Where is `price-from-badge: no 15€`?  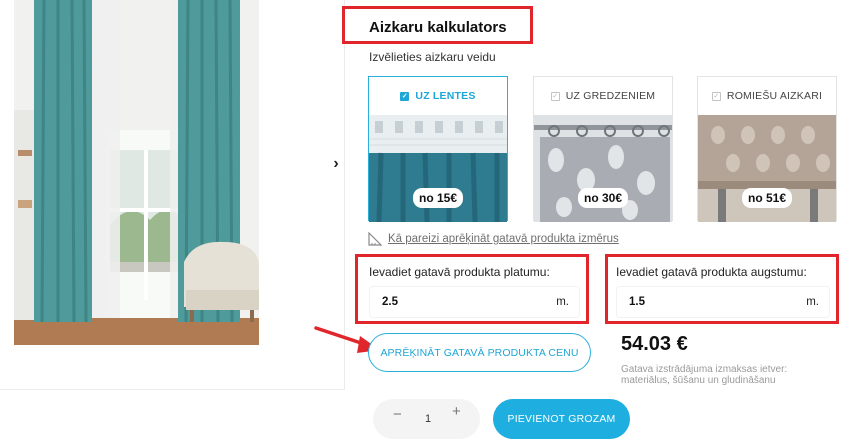 price-from-badge: no 15€ is located at coordinates (438, 198).